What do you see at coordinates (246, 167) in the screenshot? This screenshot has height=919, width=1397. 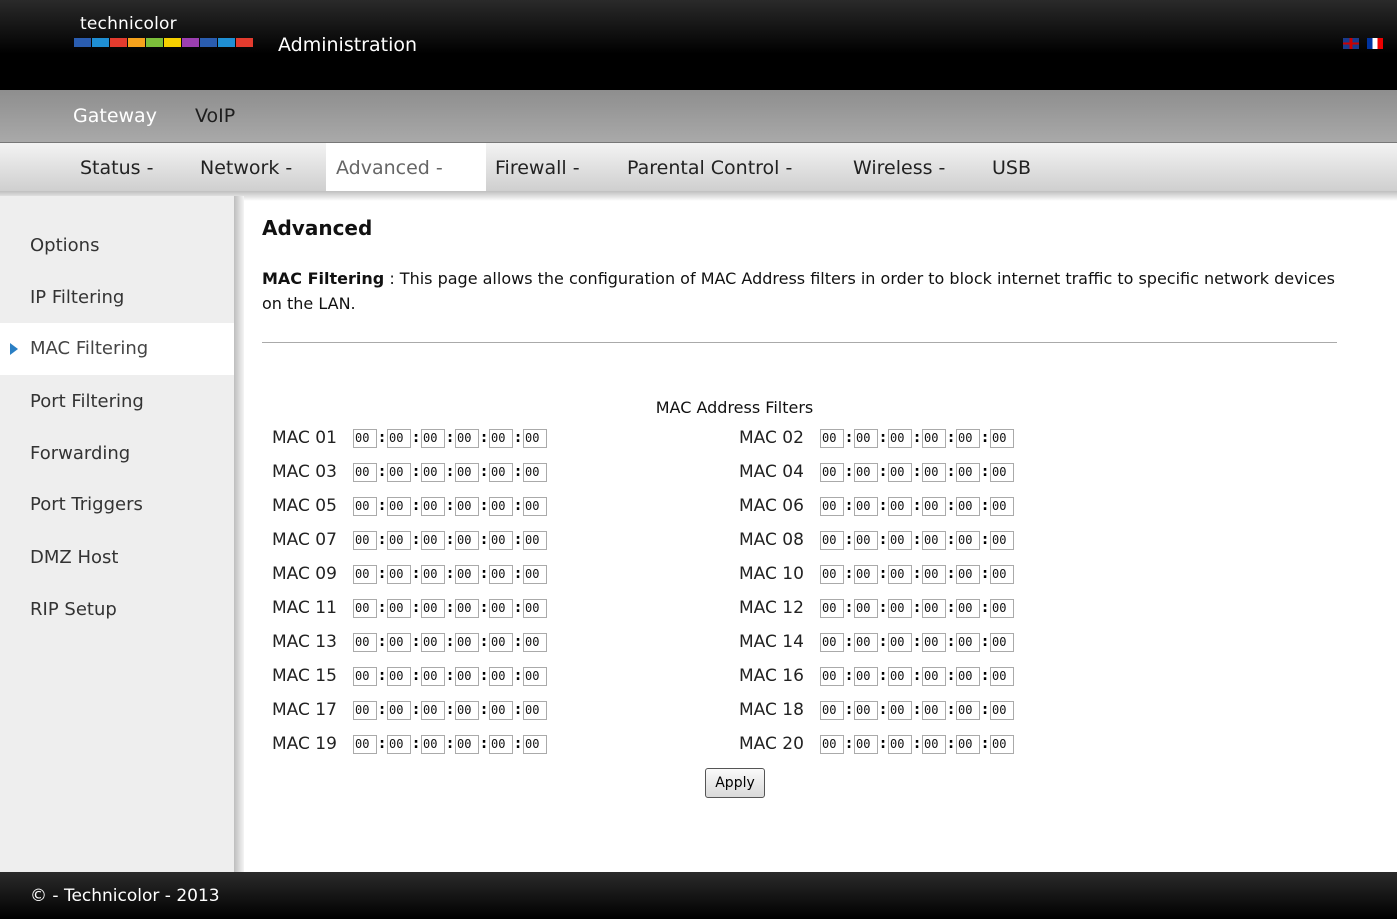 I see `tab-network: Network -` at bounding box center [246, 167].